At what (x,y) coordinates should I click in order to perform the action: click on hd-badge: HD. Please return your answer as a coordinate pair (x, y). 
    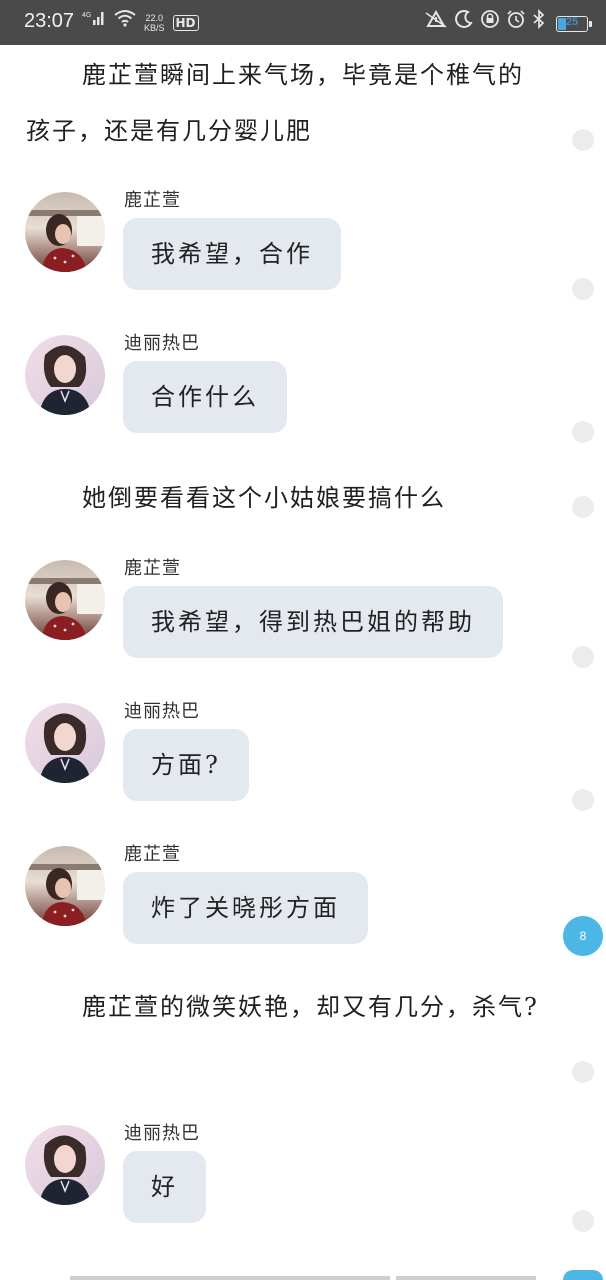
    Looking at the image, I should click on (185, 22).